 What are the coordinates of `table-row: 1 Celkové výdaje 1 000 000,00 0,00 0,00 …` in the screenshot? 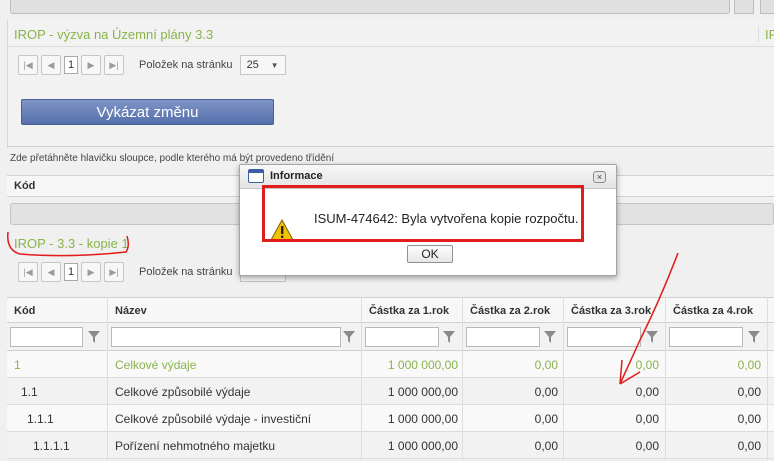 It's located at (390, 364).